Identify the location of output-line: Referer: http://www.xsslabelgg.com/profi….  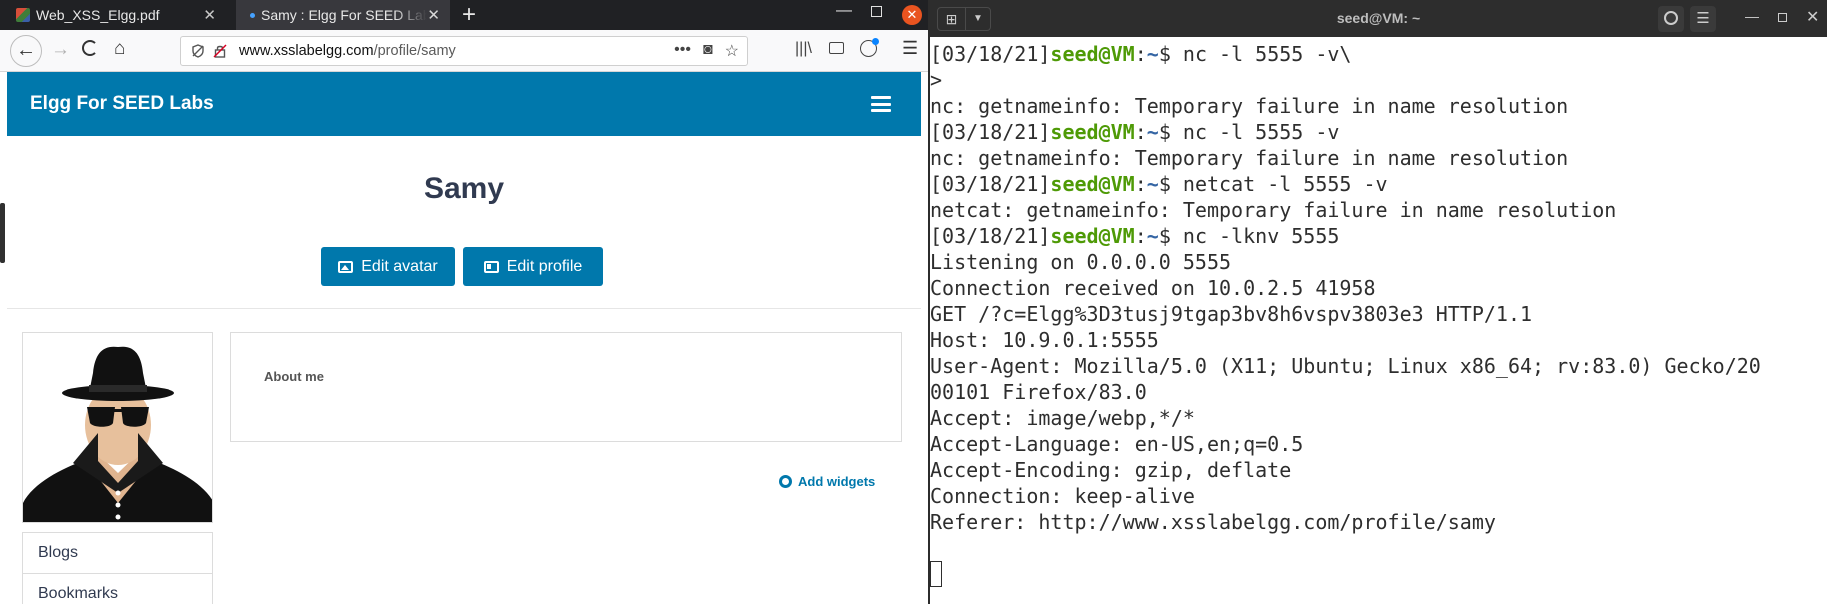
(1213, 522).